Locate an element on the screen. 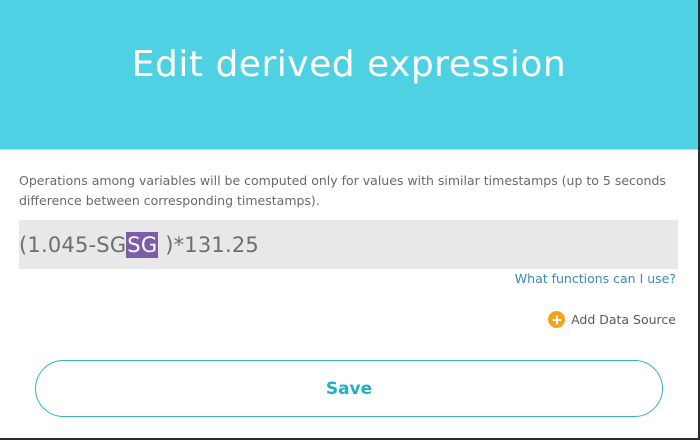  expression-text-after: )*131.25 is located at coordinates (208, 244).